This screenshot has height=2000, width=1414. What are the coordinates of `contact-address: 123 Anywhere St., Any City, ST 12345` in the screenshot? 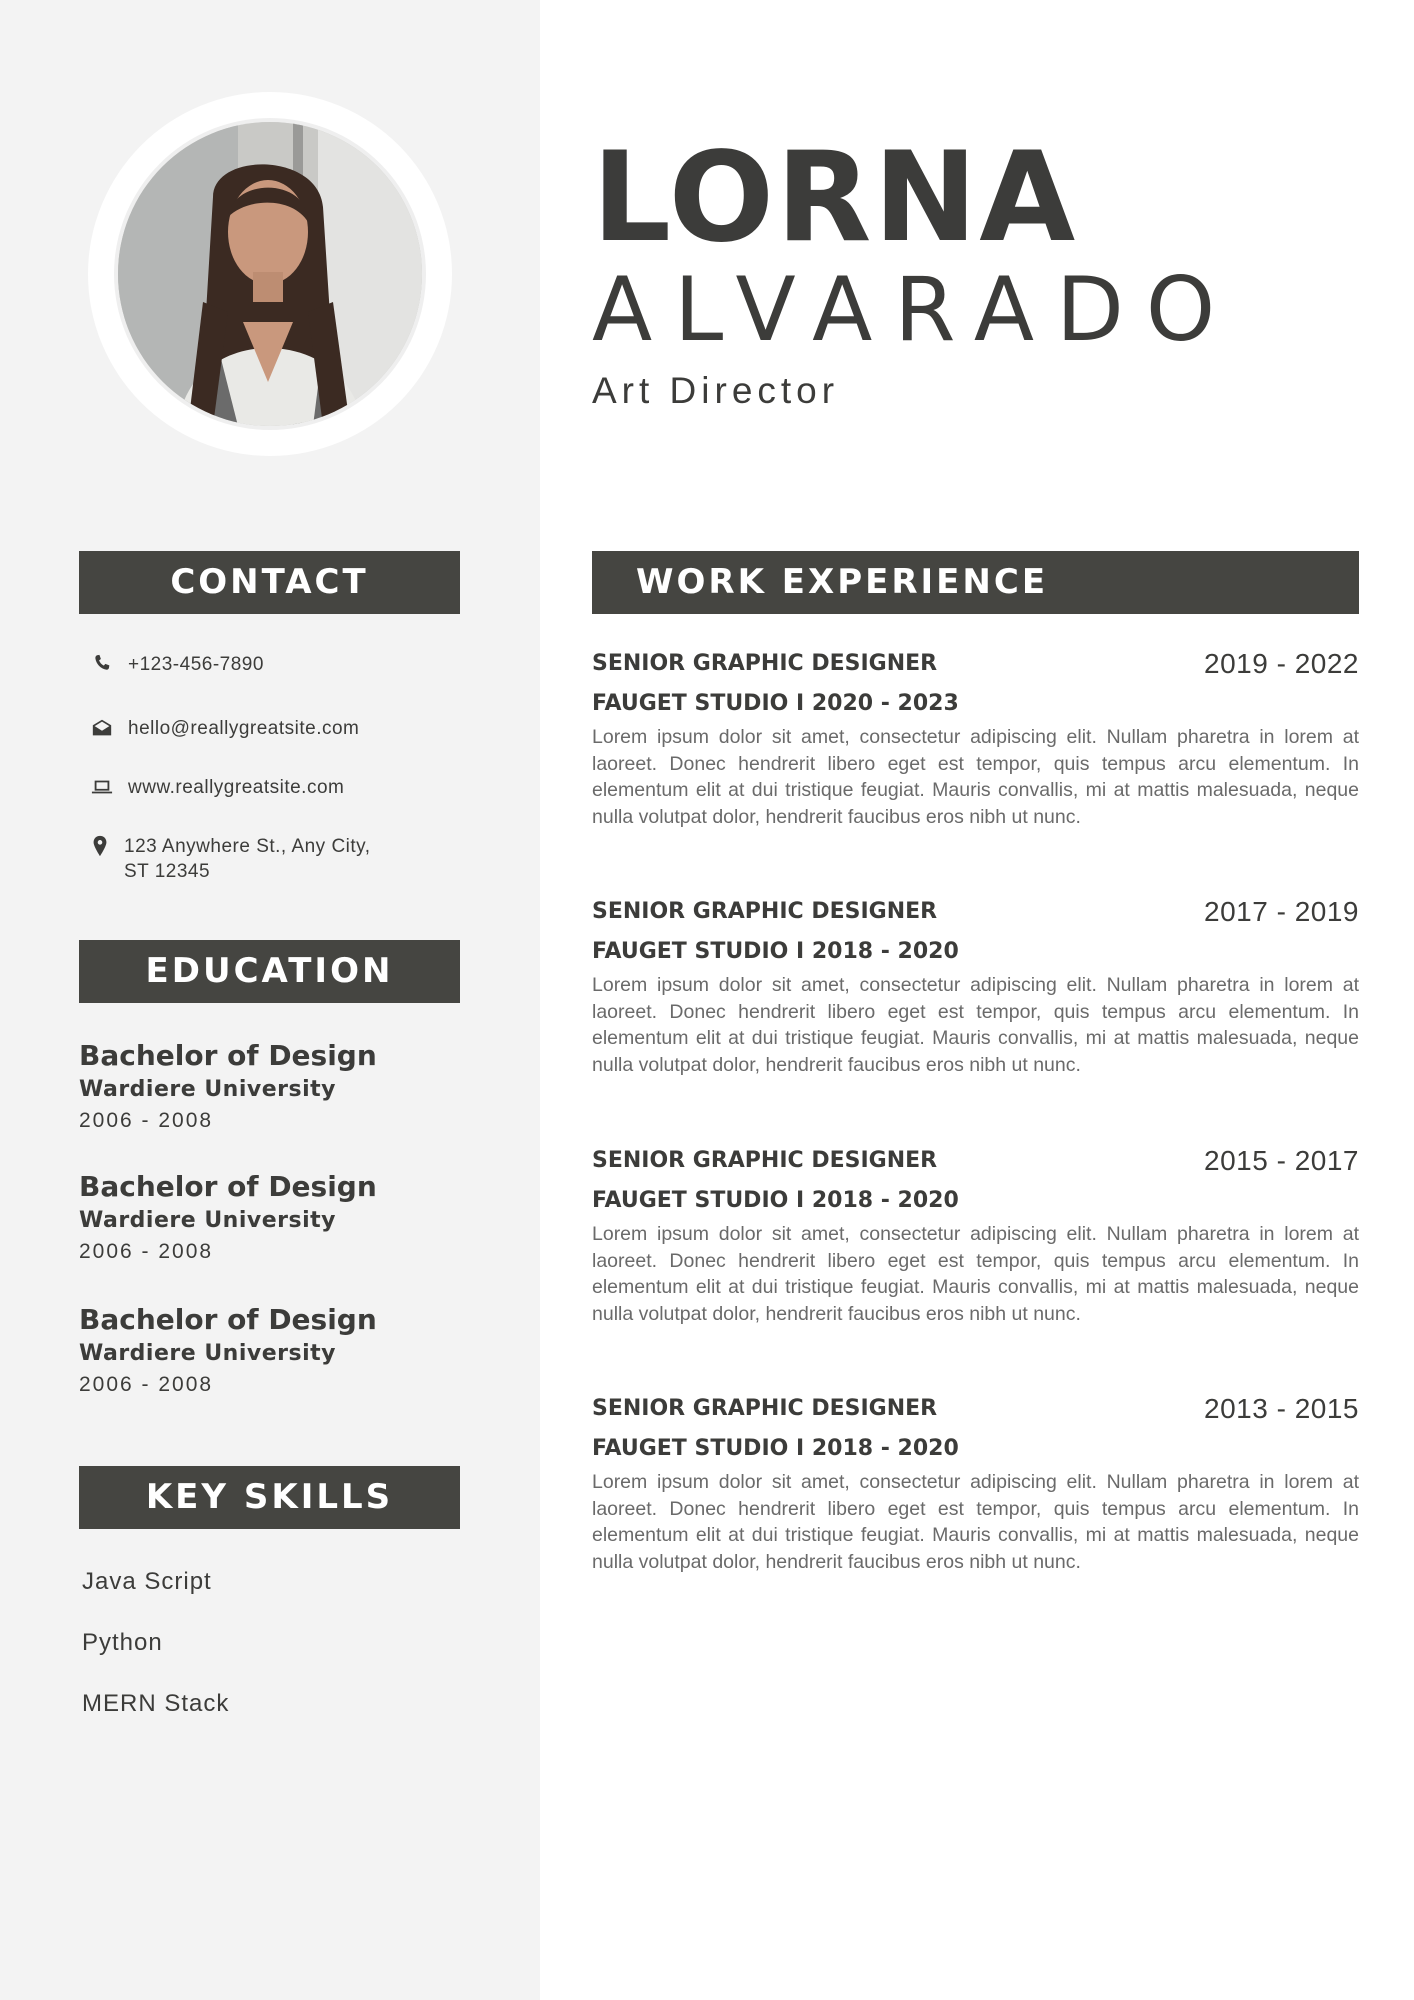 It's located at (229, 859).